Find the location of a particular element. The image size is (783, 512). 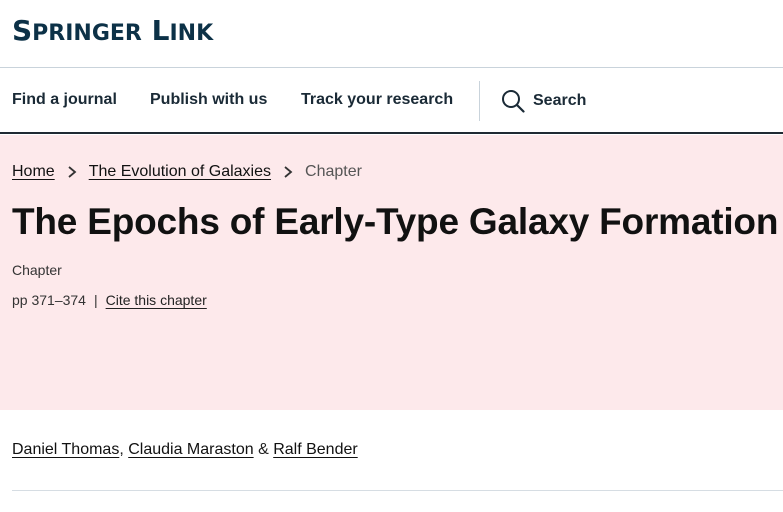

author-ampersand: & is located at coordinates (263, 449).